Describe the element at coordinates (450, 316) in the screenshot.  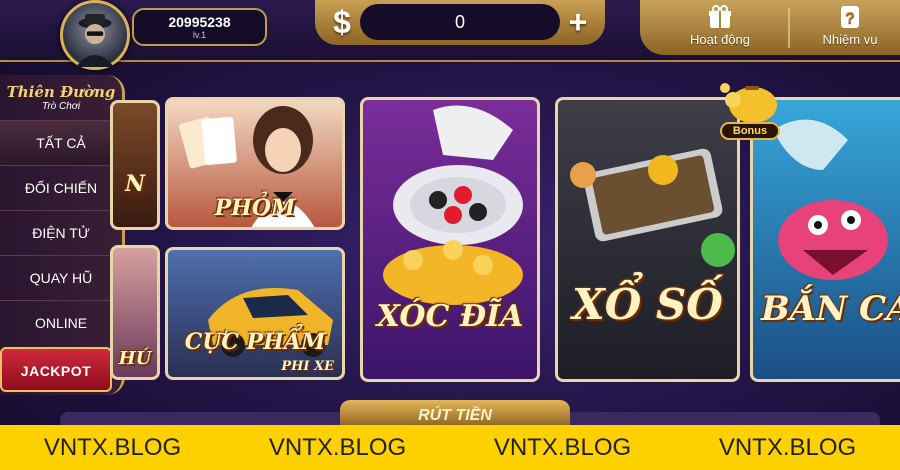
I see `xoc-dia-title: XÓC ĐĨA` at that location.